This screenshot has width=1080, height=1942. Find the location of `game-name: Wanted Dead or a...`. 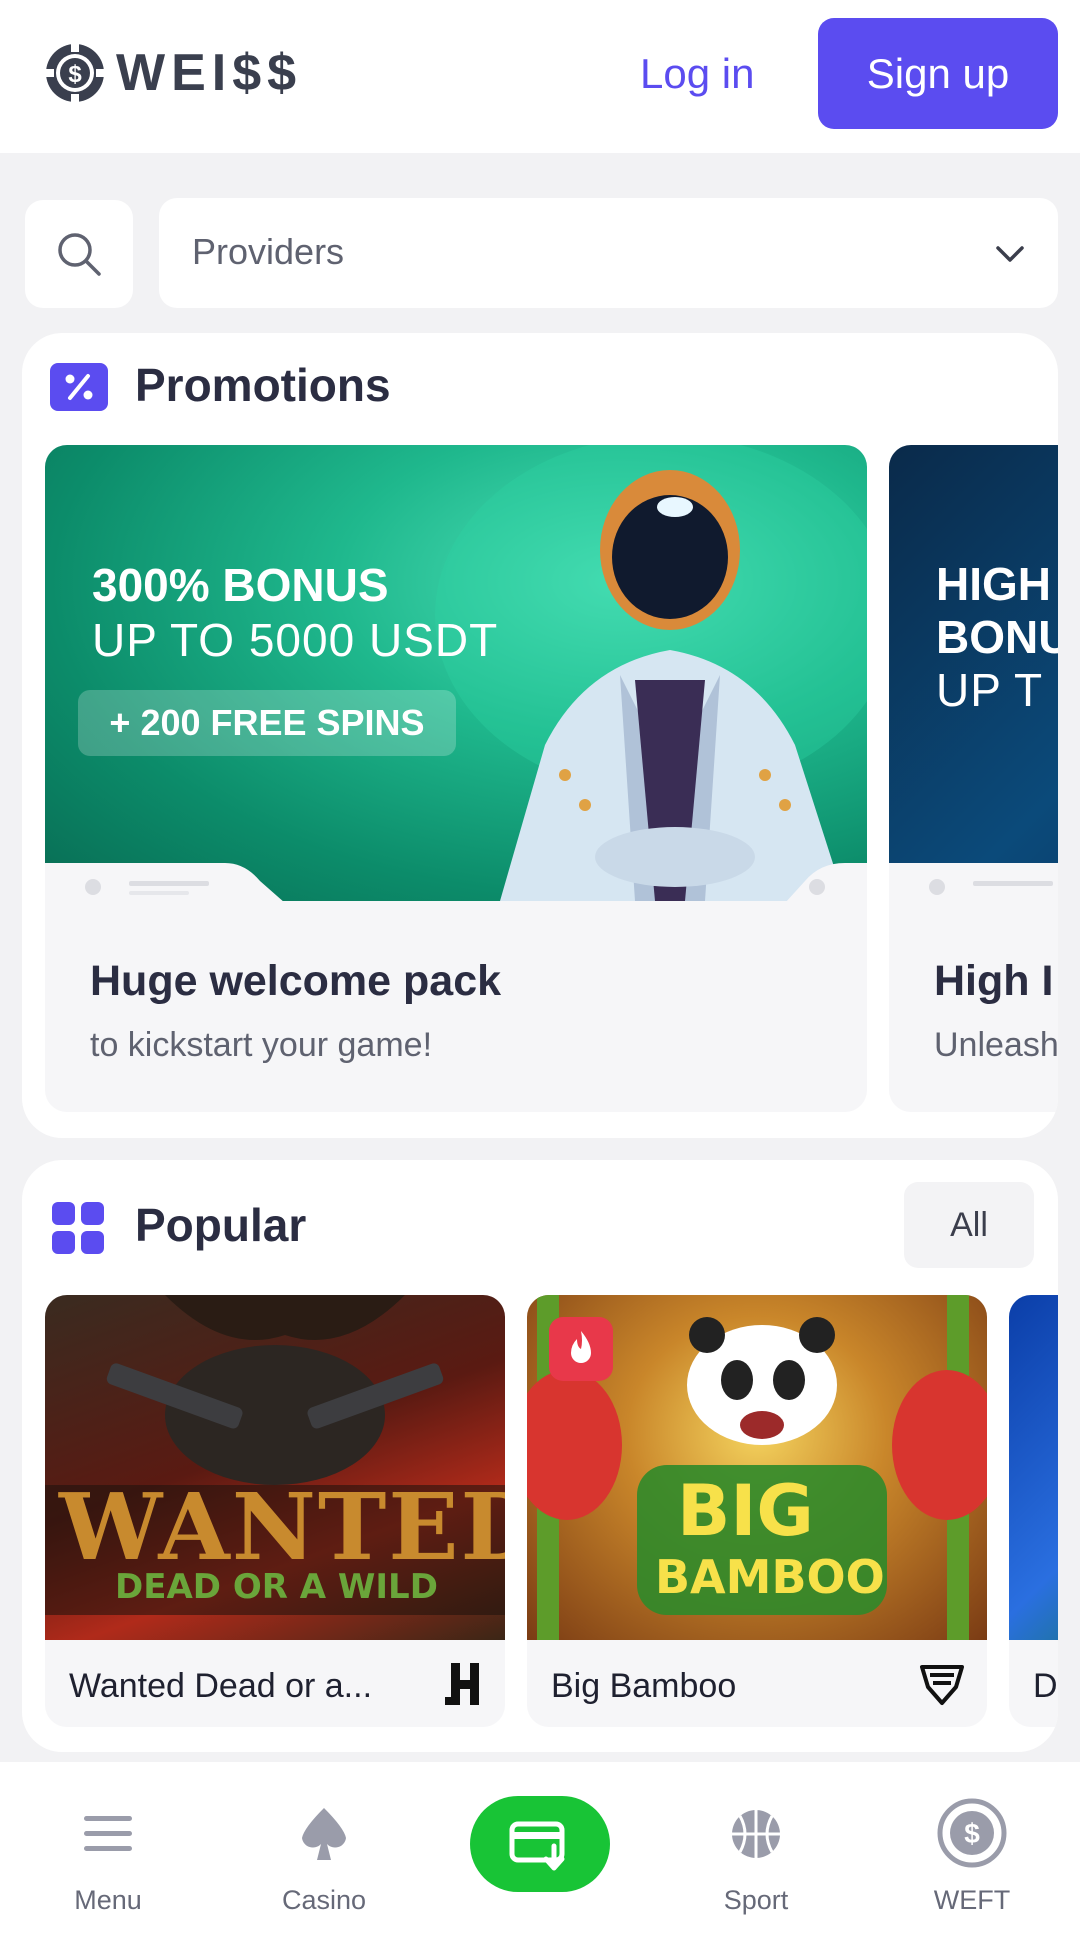

game-name: Wanted Dead or a... is located at coordinates (221, 1686).